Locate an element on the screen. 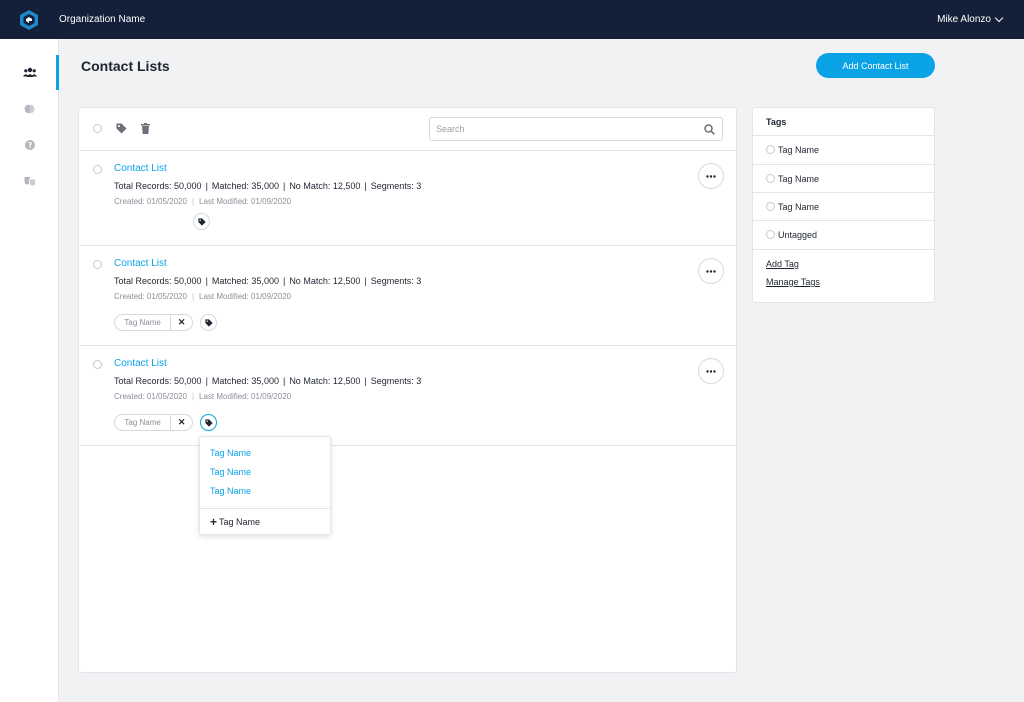 Image resolution: width=1024 pixels, height=702 pixels. page-title: Contact Lists is located at coordinates (125, 66).